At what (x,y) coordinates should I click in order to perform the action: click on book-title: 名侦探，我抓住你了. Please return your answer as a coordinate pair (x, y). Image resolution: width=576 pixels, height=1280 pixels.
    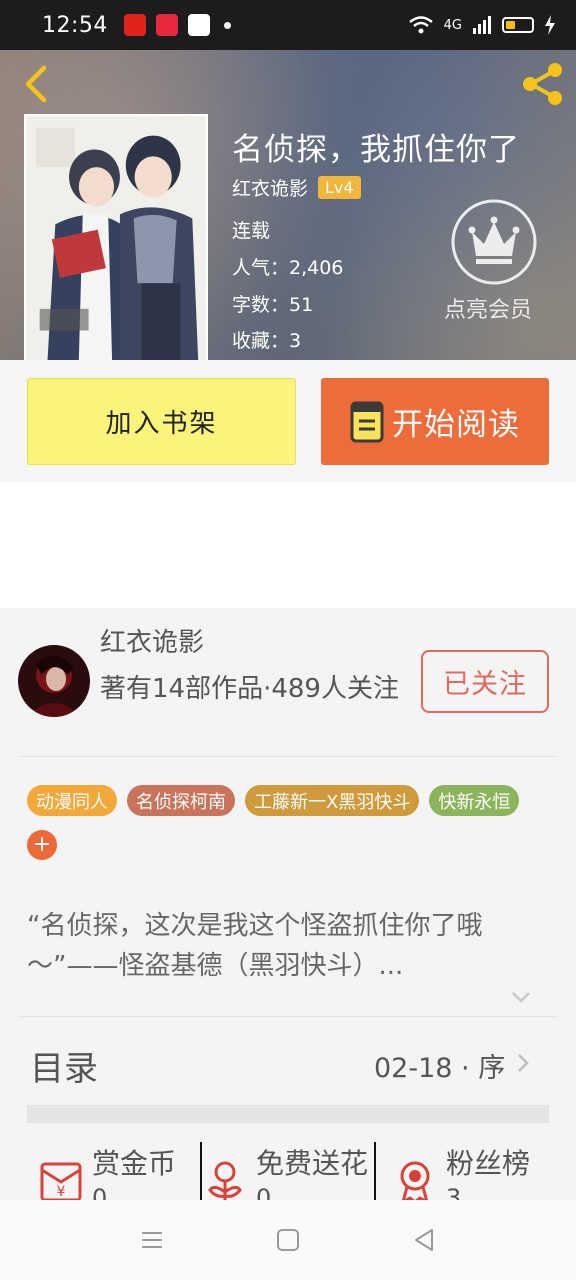
    Looking at the image, I should click on (376, 150).